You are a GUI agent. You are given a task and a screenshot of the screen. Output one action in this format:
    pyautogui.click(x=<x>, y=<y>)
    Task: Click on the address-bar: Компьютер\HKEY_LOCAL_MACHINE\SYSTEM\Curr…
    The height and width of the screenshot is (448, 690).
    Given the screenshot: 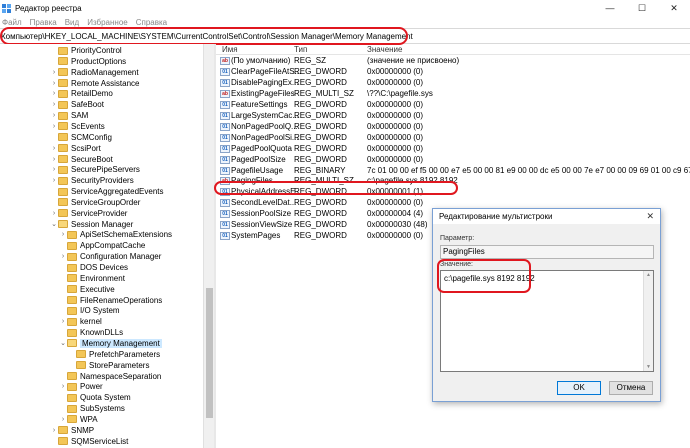 What is the action you would take?
    pyautogui.click(x=345, y=36)
    